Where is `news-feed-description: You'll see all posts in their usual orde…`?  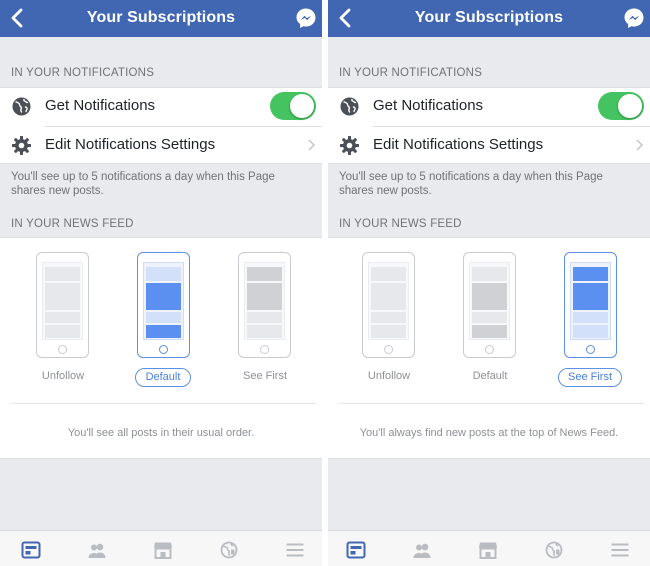
news-feed-description: You'll see all posts in their usual orde… is located at coordinates (161, 433).